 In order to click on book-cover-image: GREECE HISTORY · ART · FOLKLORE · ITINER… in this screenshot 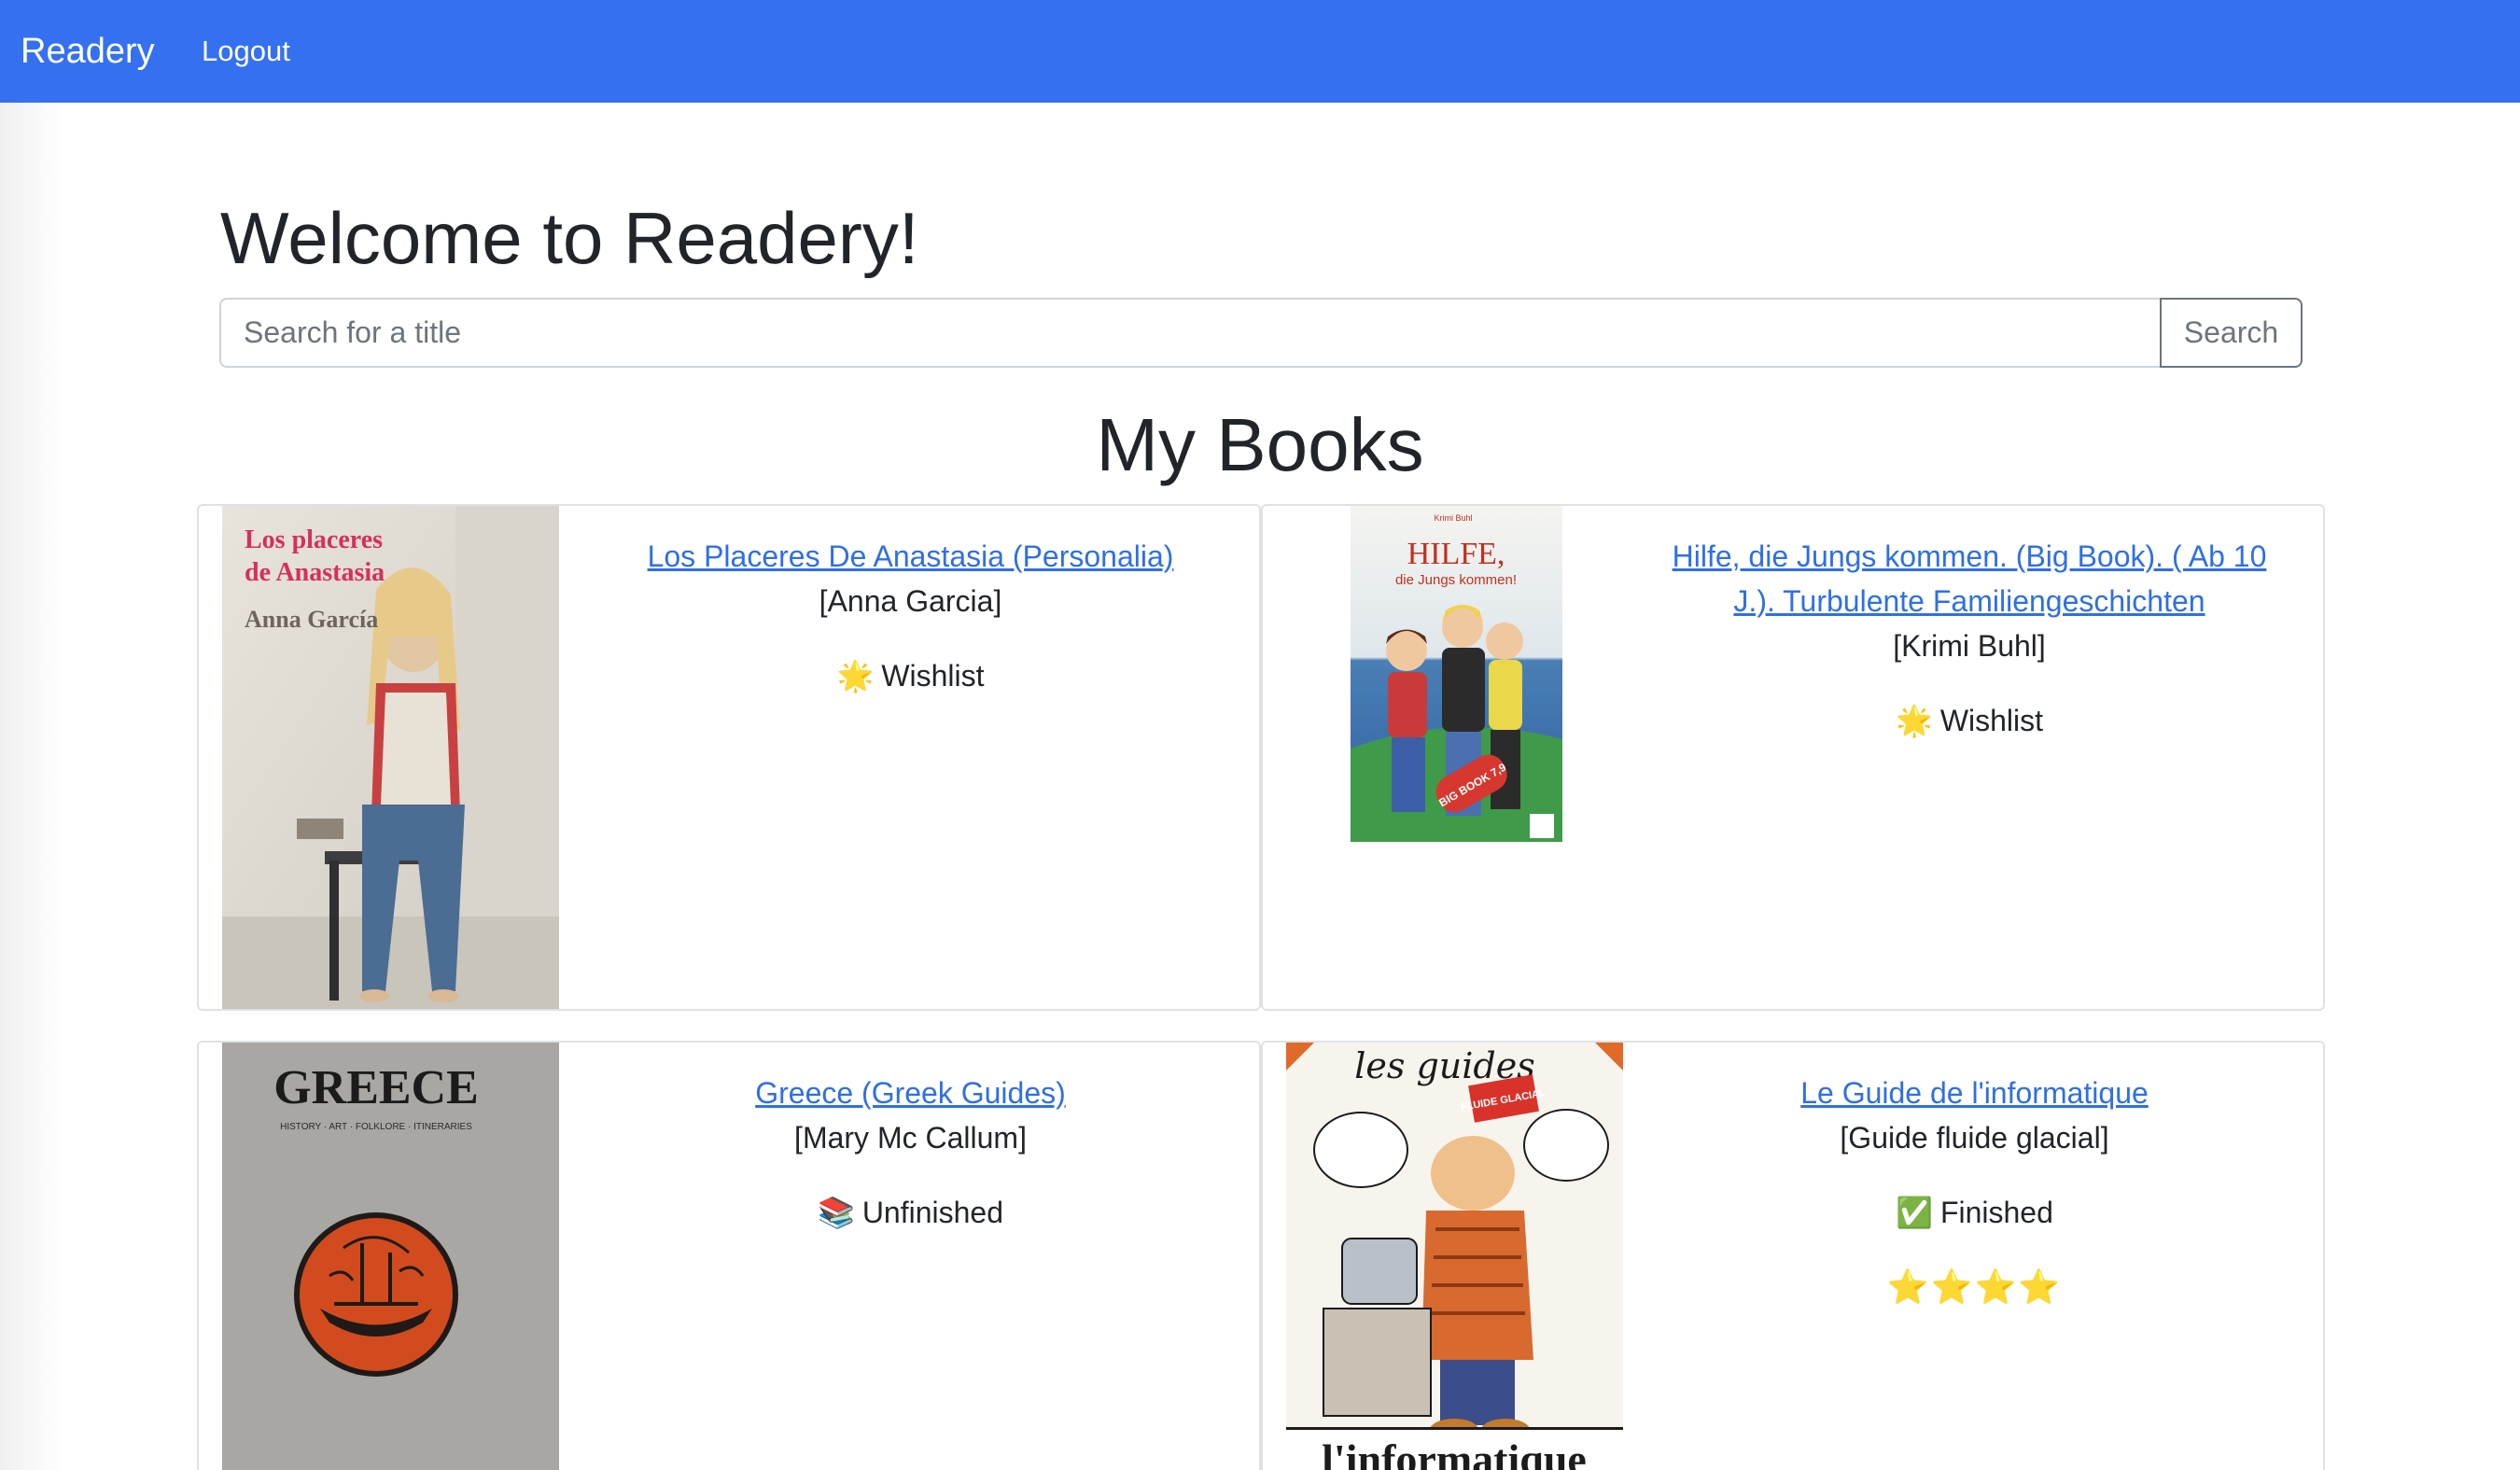, I will do `click(390, 1256)`.